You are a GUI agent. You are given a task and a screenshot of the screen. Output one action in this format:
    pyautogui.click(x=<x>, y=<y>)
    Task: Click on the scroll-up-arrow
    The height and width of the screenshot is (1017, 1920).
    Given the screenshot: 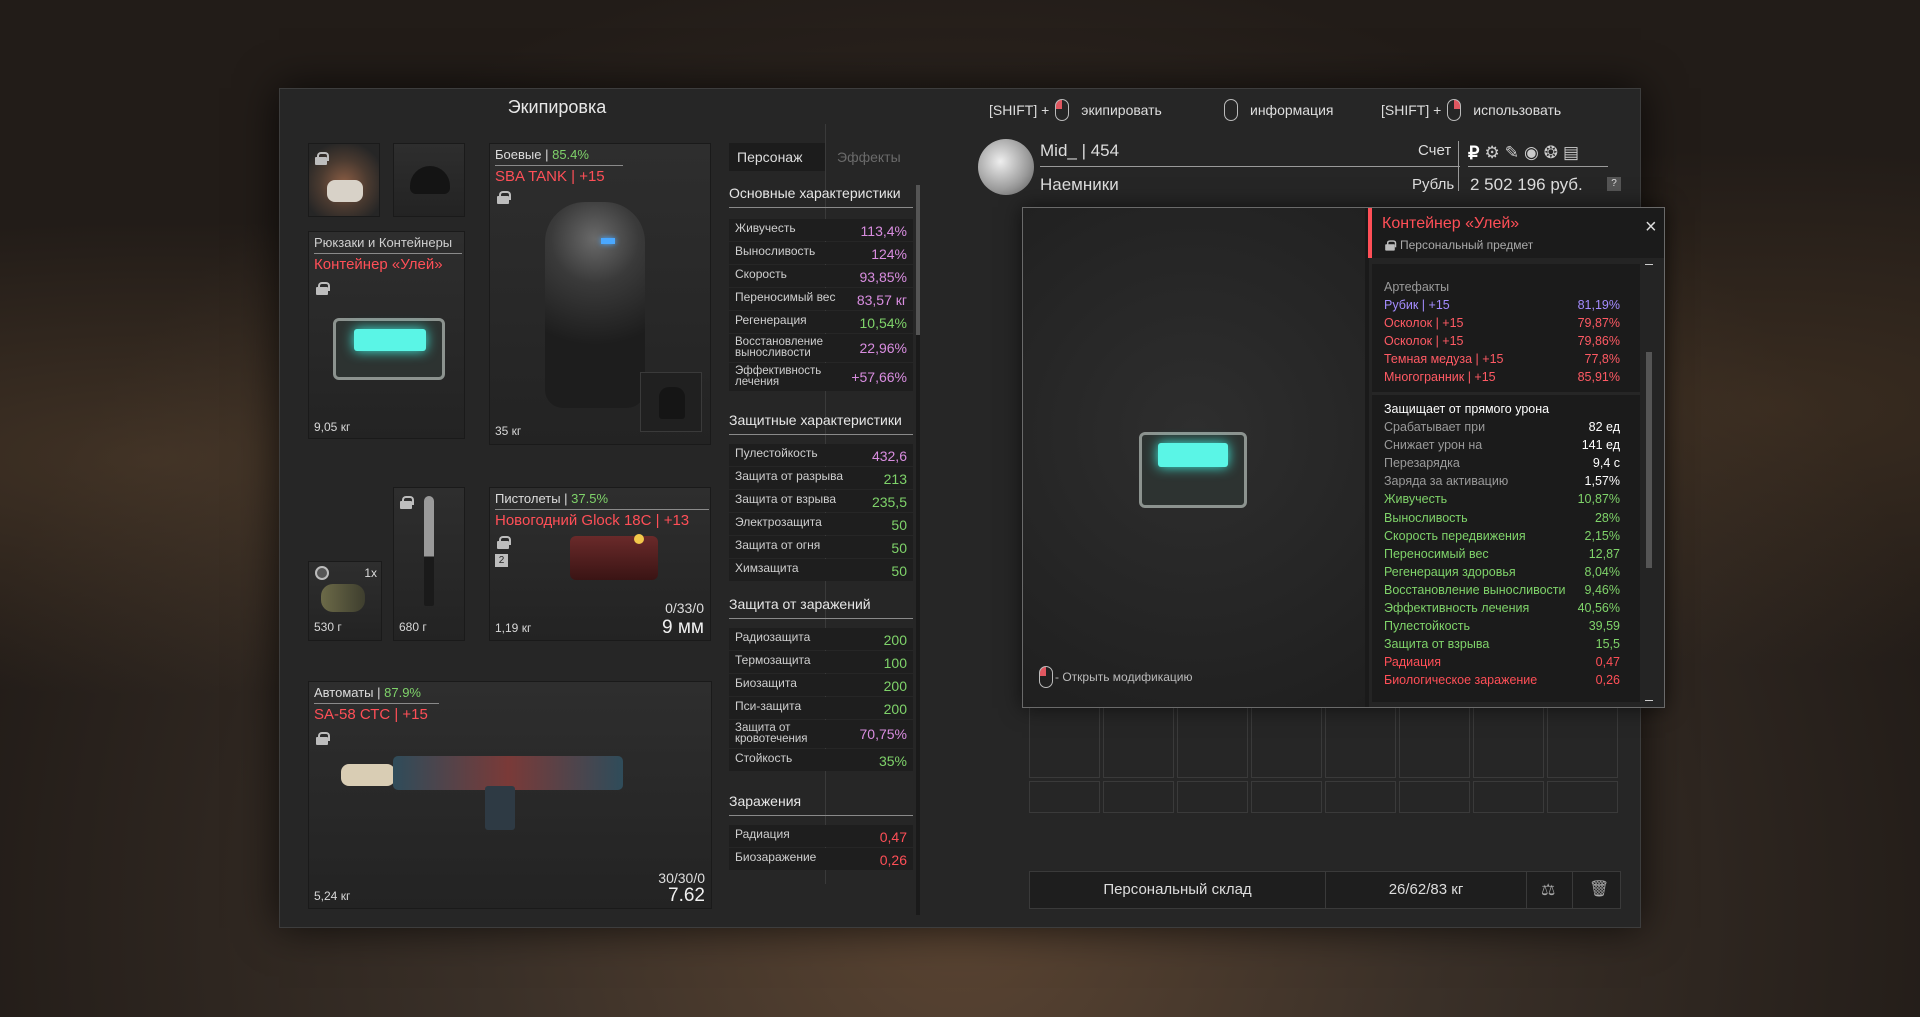 What is the action you would take?
    pyautogui.click(x=1649, y=264)
    